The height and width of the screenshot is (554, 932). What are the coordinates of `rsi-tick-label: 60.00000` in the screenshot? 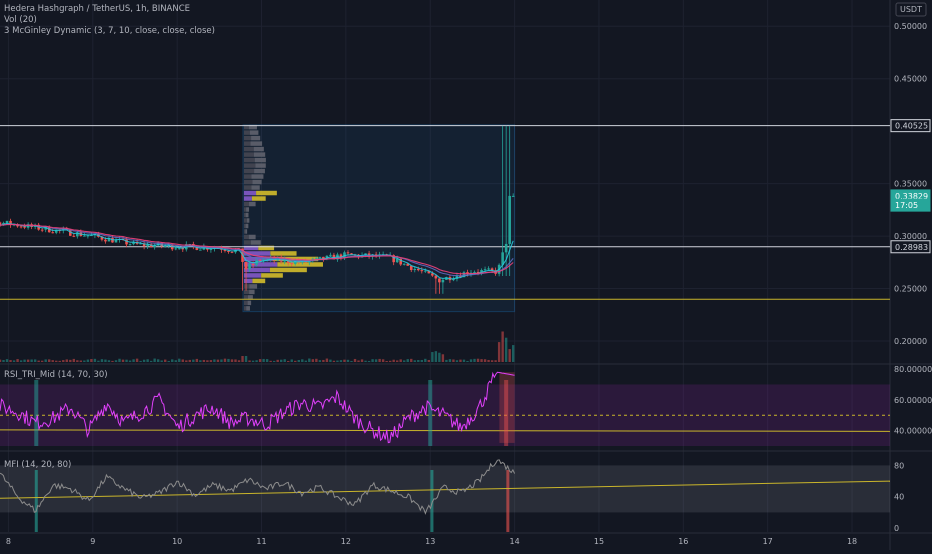 It's located at (913, 400).